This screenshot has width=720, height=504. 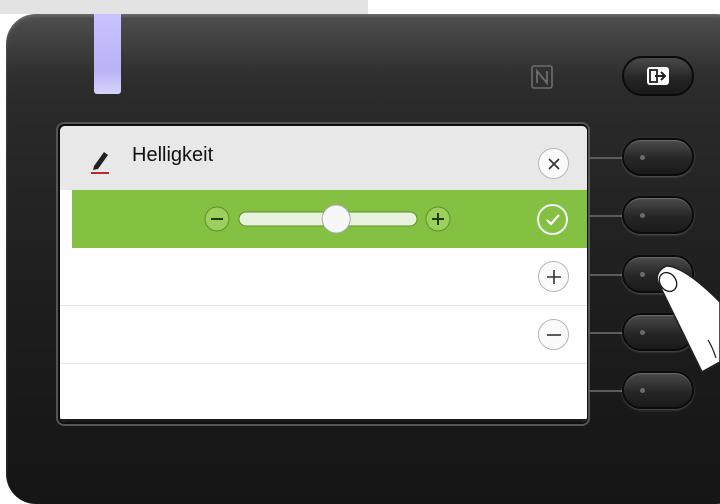 What do you see at coordinates (542, 77) in the screenshot?
I see `nfc-icon` at bounding box center [542, 77].